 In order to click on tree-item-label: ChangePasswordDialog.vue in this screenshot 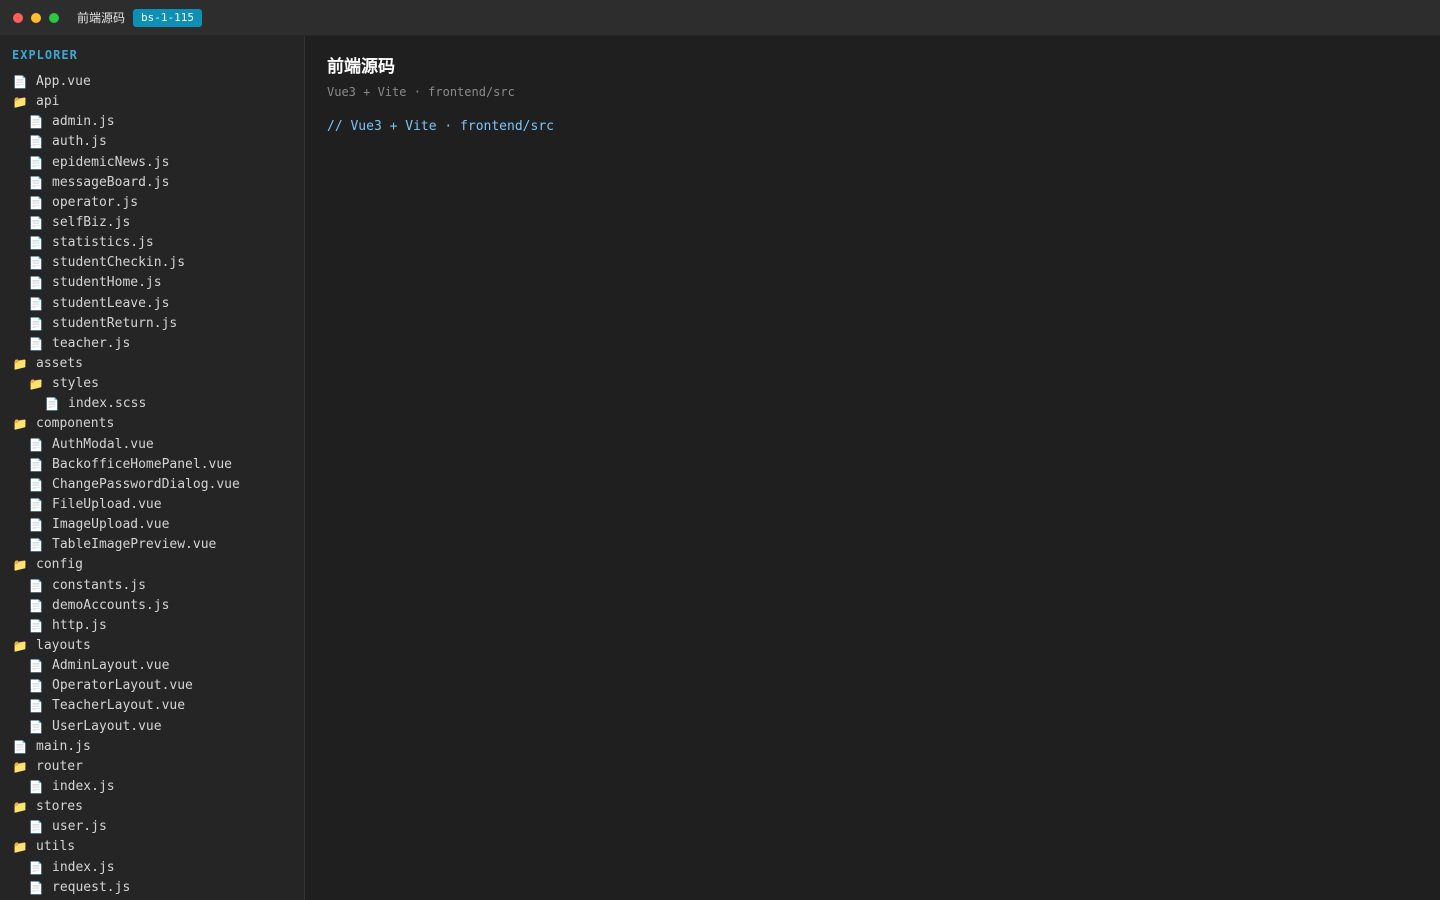, I will do `click(146, 484)`.